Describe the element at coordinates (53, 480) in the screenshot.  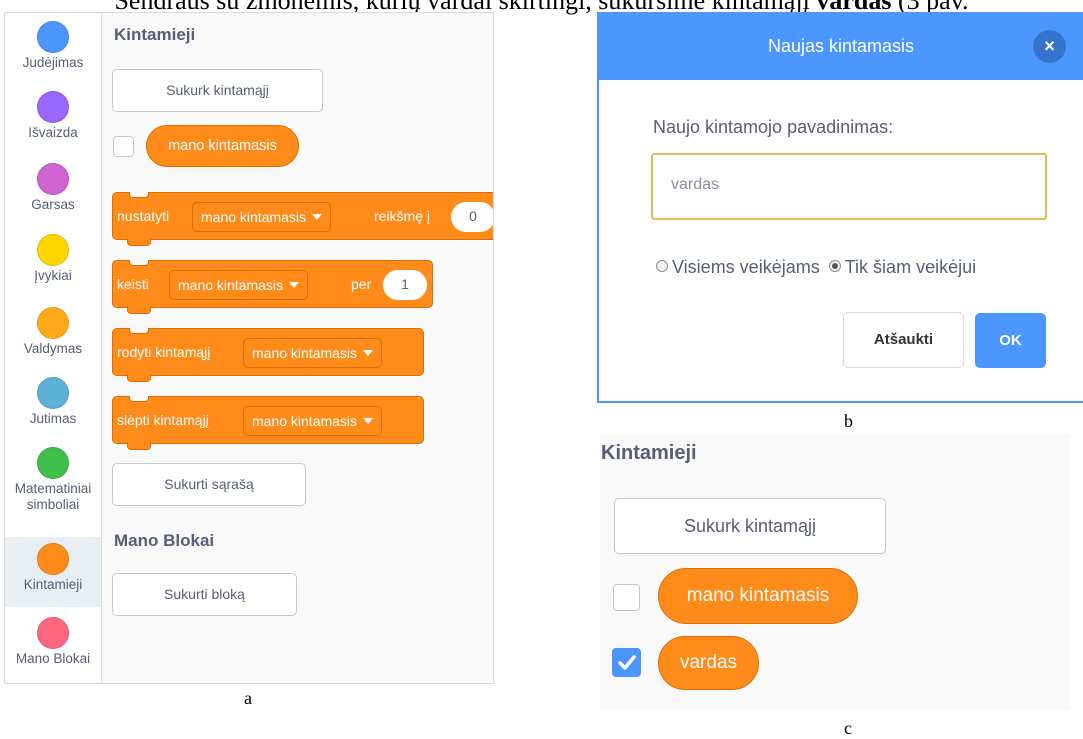
I see `category-operators: Matematiniai simboliai` at that location.